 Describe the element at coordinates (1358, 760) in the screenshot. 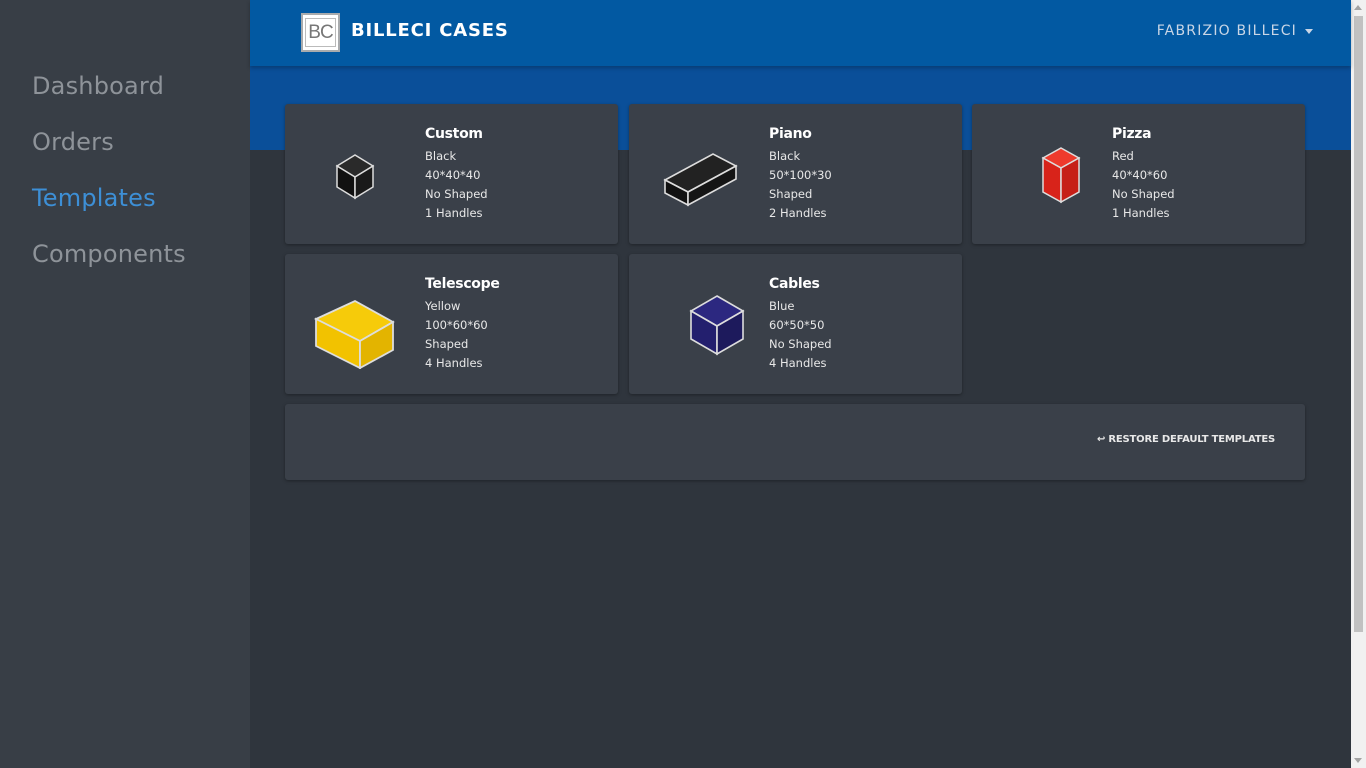

I see `scroll-down-arrow-icon` at that location.